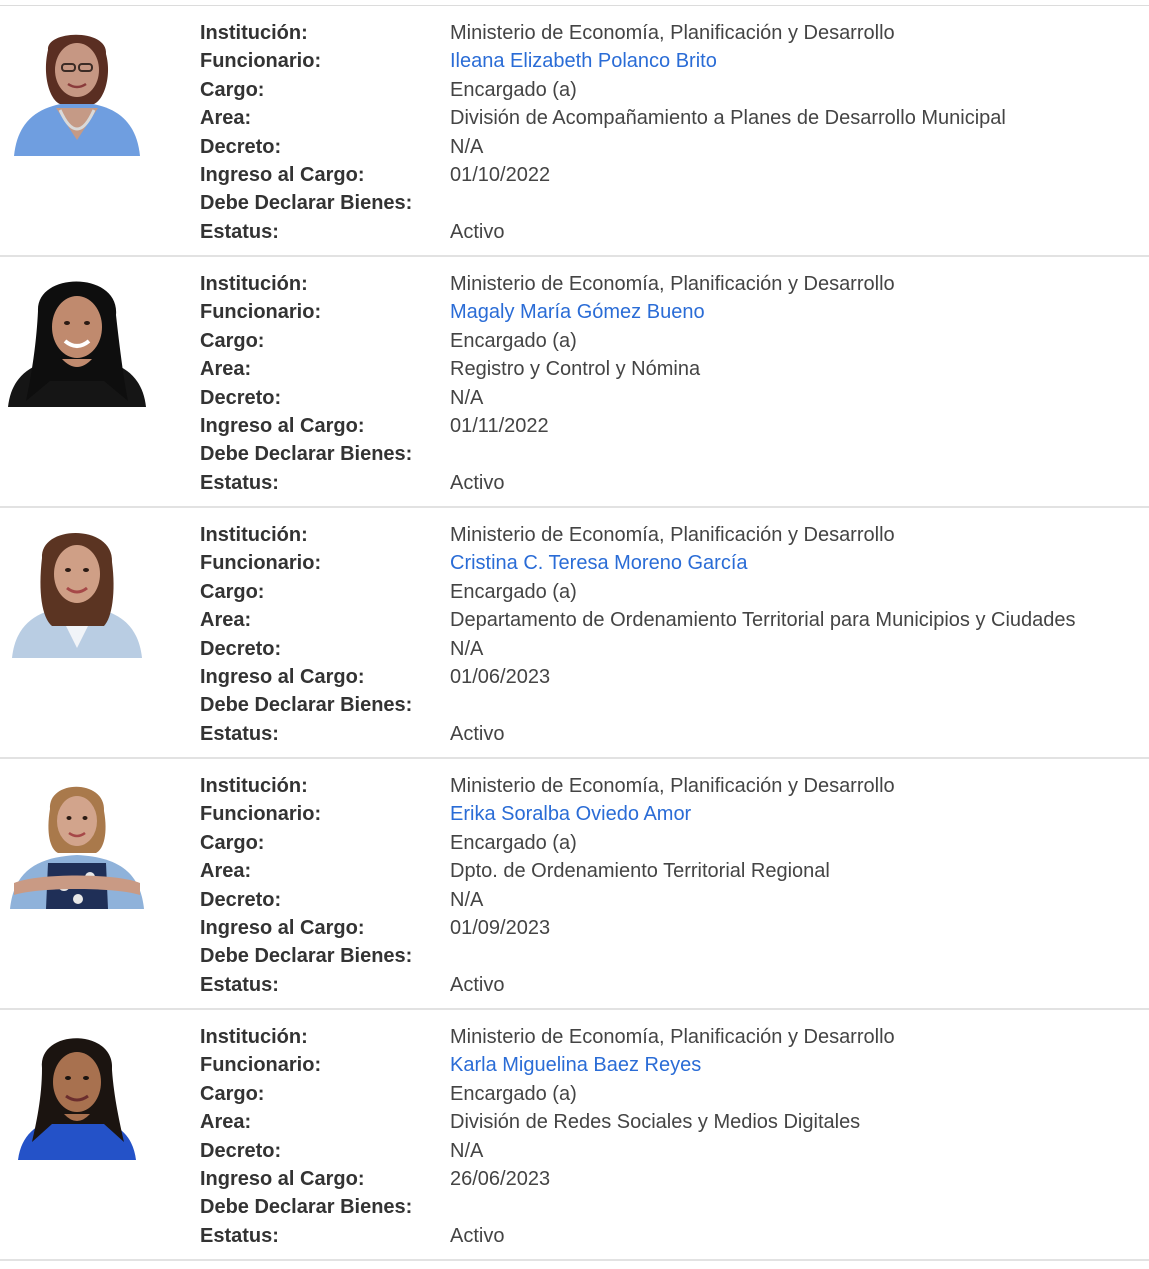 The width and height of the screenshot is (1149, 1269). Describe the element at coordinates (583, 61) in the screenshot. I see `official-name-link: Ileana Elizabeth Polanco Brito` at that location.